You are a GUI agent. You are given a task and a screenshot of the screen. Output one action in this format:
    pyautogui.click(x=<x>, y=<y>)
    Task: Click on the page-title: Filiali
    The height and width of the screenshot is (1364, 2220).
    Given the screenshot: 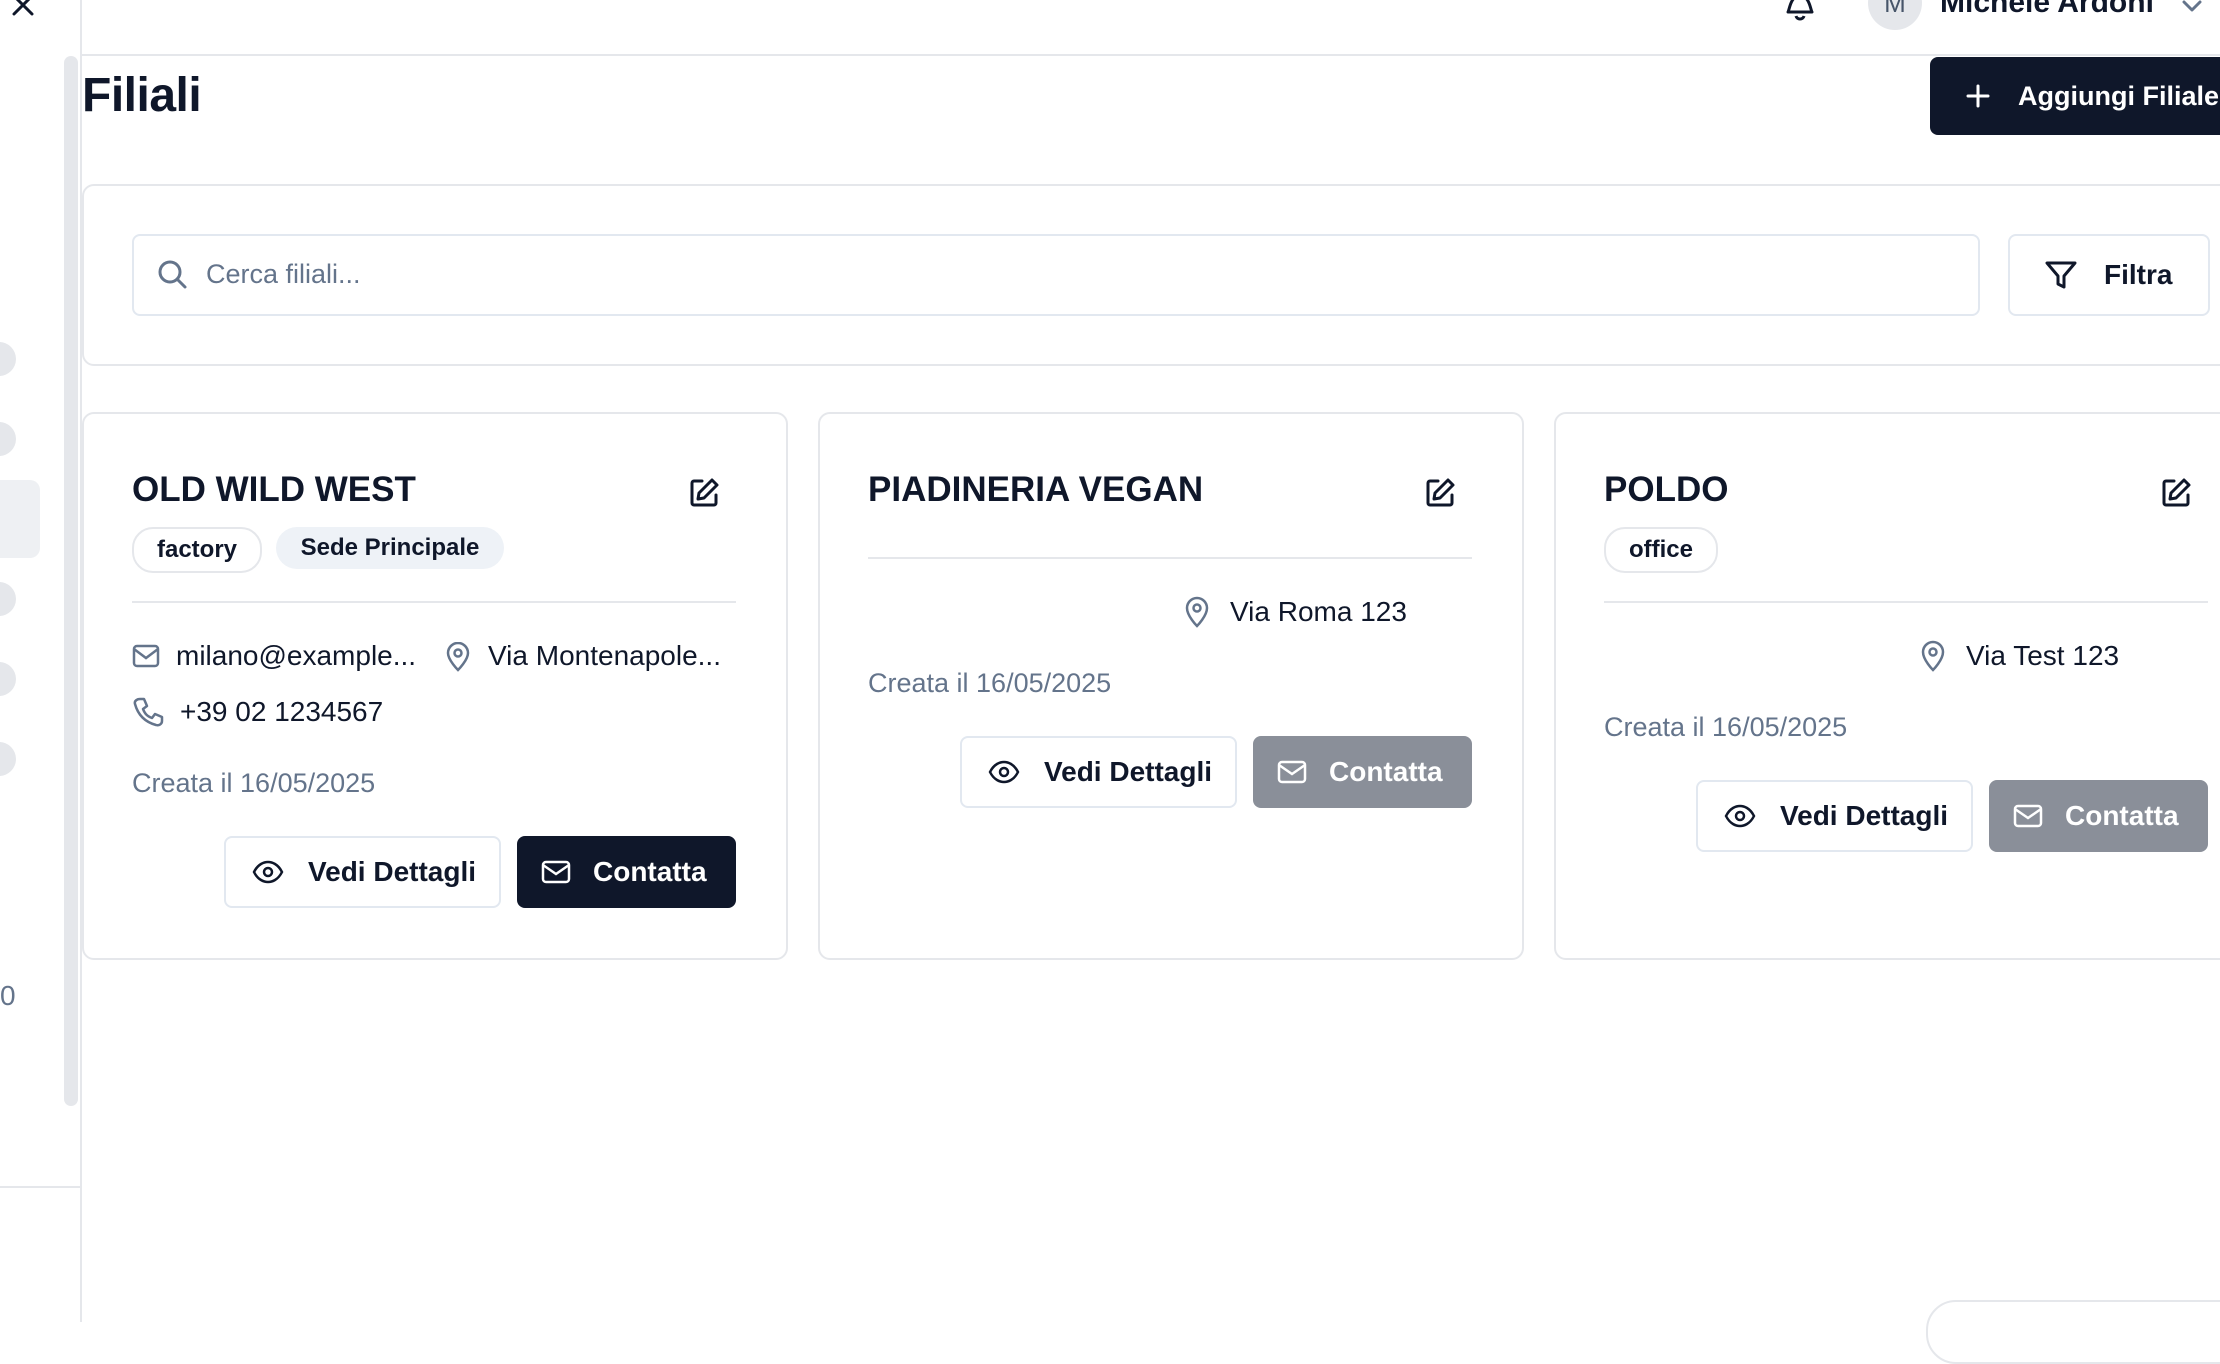 What is the action you would take?
    pyautogui.click(x=142, y=95)
    